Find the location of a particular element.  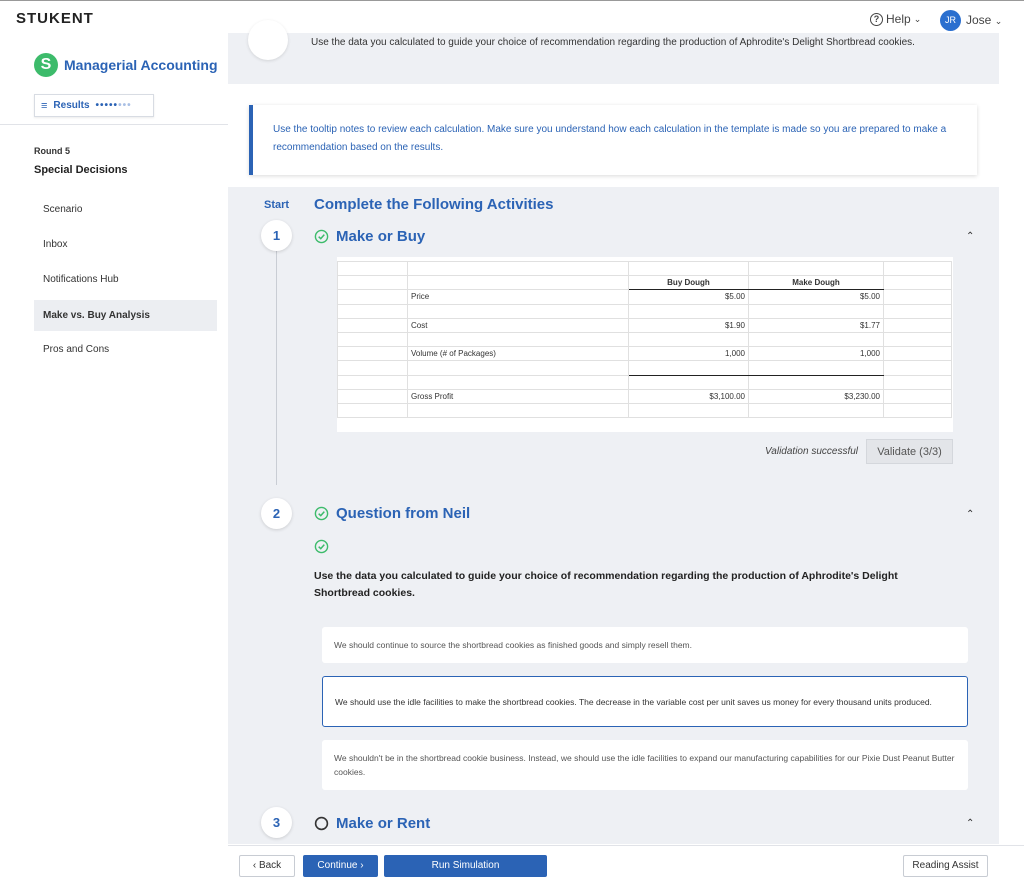

row-label-cost: Cost is located at coordinates (518, 325).